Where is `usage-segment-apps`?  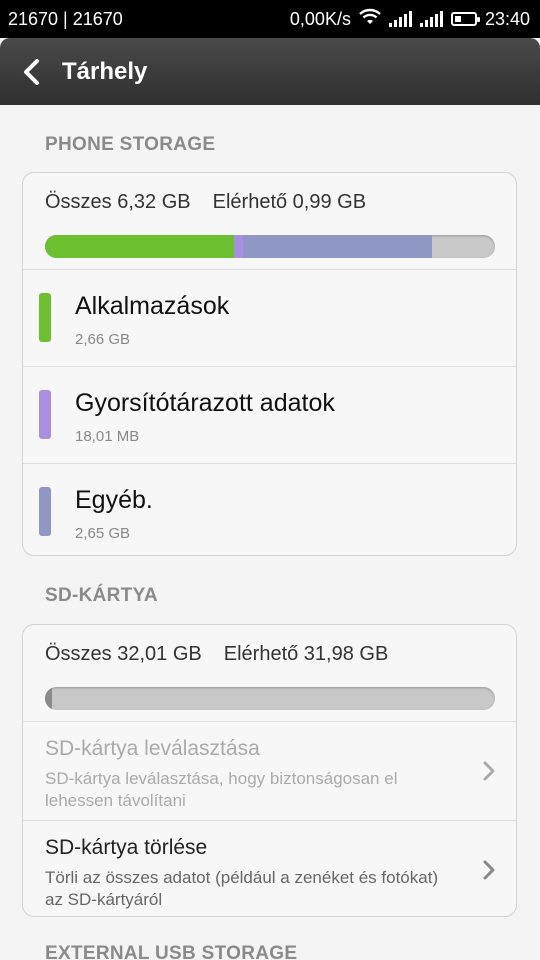 usage-segment-apps is located at coordinates (139, 246).